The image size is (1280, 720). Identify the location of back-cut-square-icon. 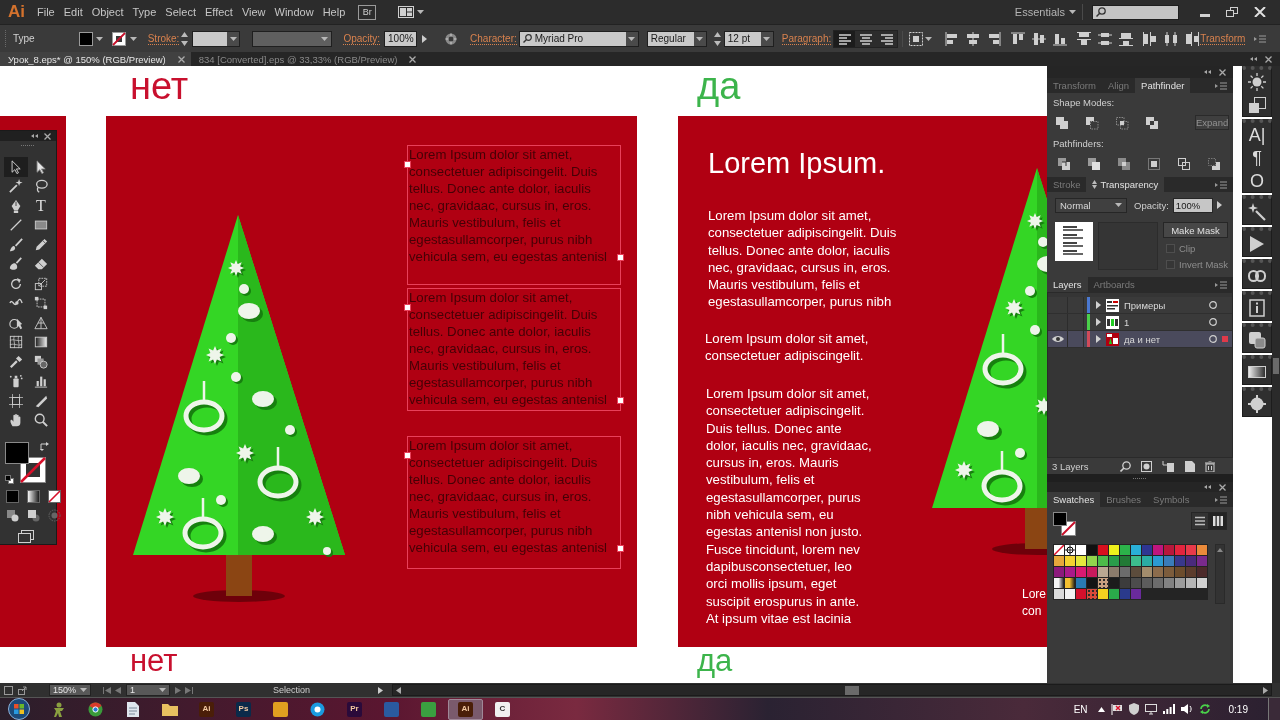
(1214, 163).